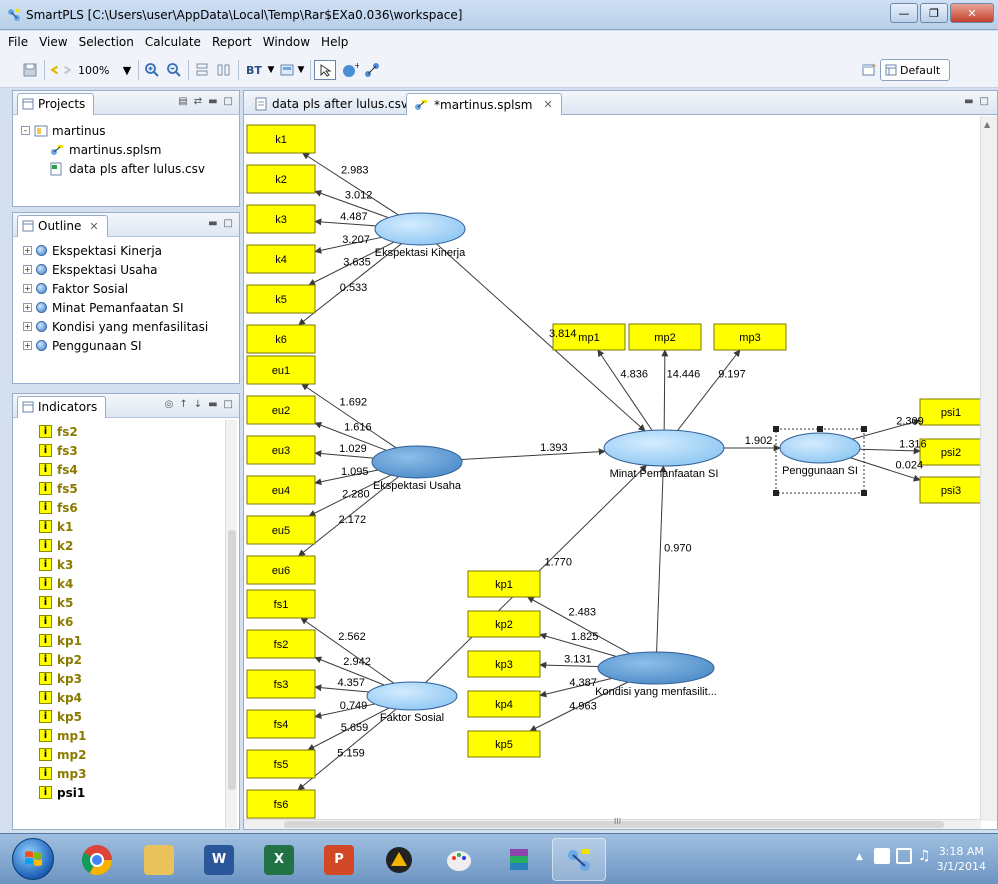  I want to click on sort-descending-icon: ↓, so click(198, 404).